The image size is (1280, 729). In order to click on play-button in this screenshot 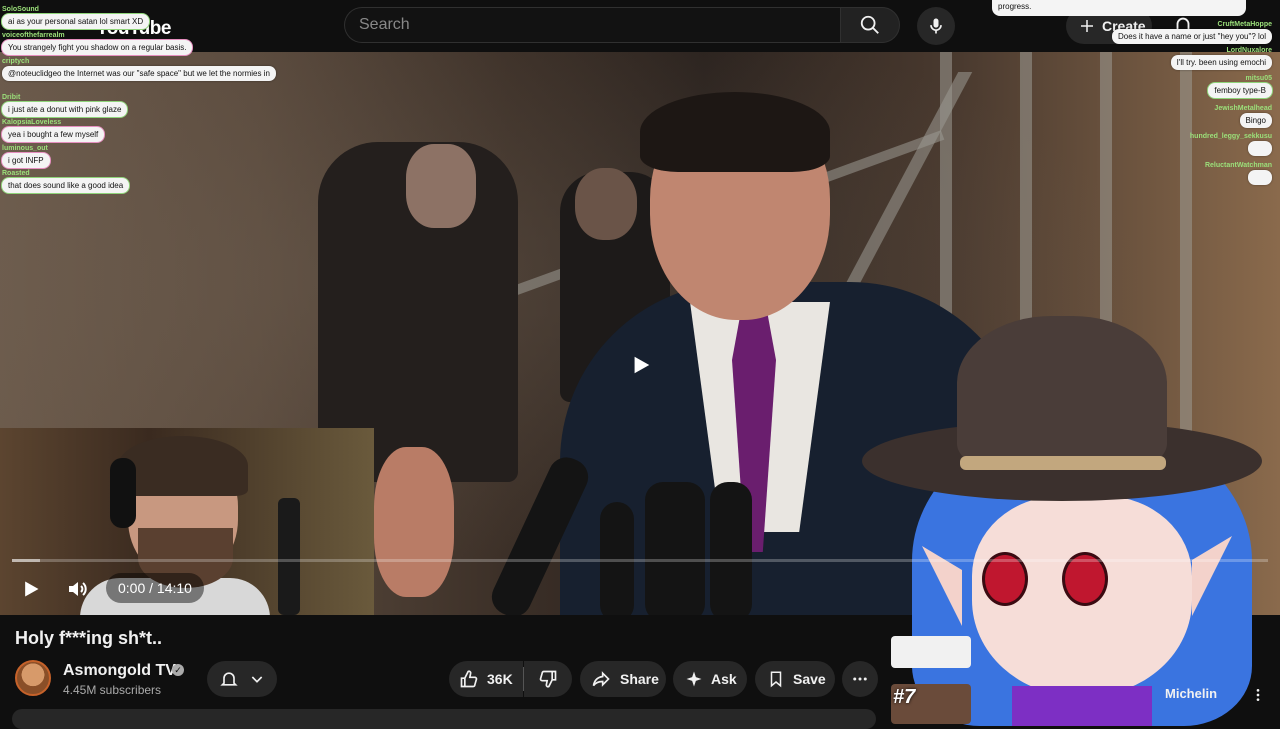, I will do `click(31, 589)`.